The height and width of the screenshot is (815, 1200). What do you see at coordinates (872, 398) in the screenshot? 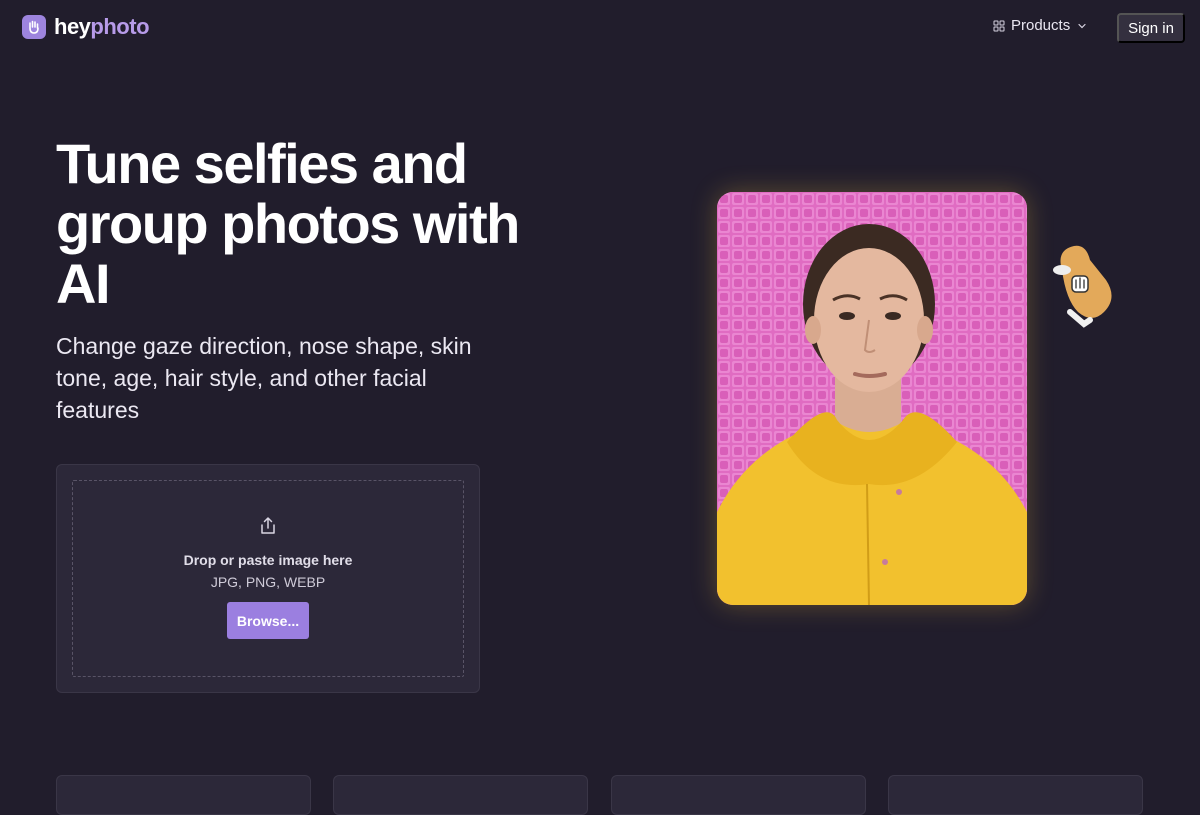
I see `hero-portrait-image` at bounding box center [872, 398].